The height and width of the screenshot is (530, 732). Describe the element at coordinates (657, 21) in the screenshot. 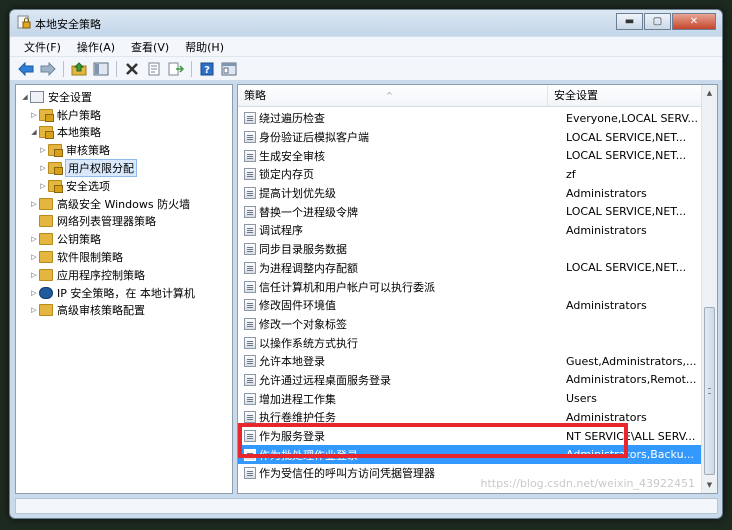

I see `maximize-button: ▢` at that location.